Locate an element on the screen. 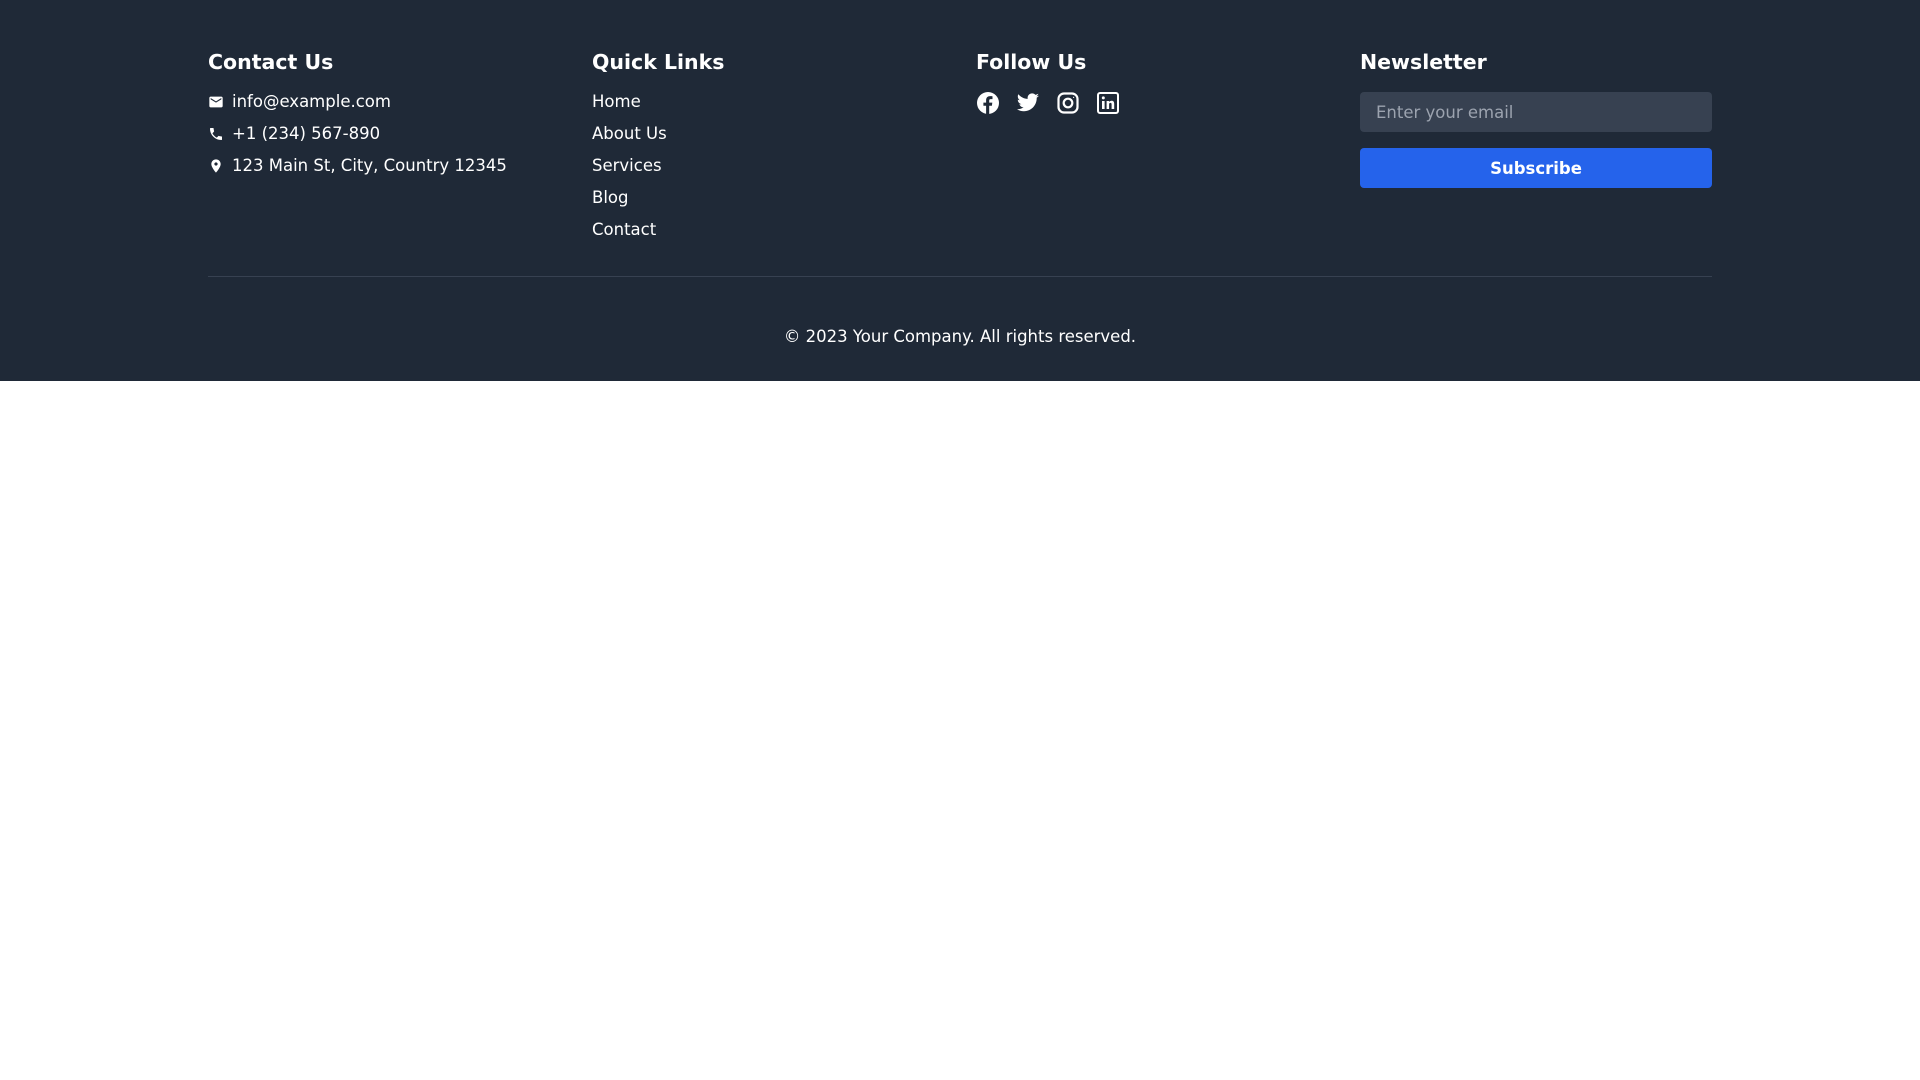 Image resolution: width=1920 pixels, height=1080 pixels. quick-link-item: About Us is located at coordinates (629, 139).